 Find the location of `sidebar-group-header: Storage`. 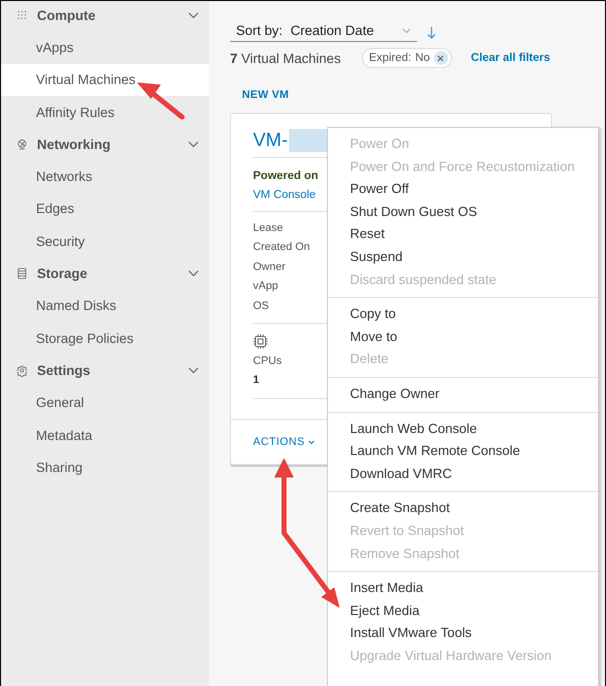

sidebar-group-header: Storage is located at coordinates (112, 274).